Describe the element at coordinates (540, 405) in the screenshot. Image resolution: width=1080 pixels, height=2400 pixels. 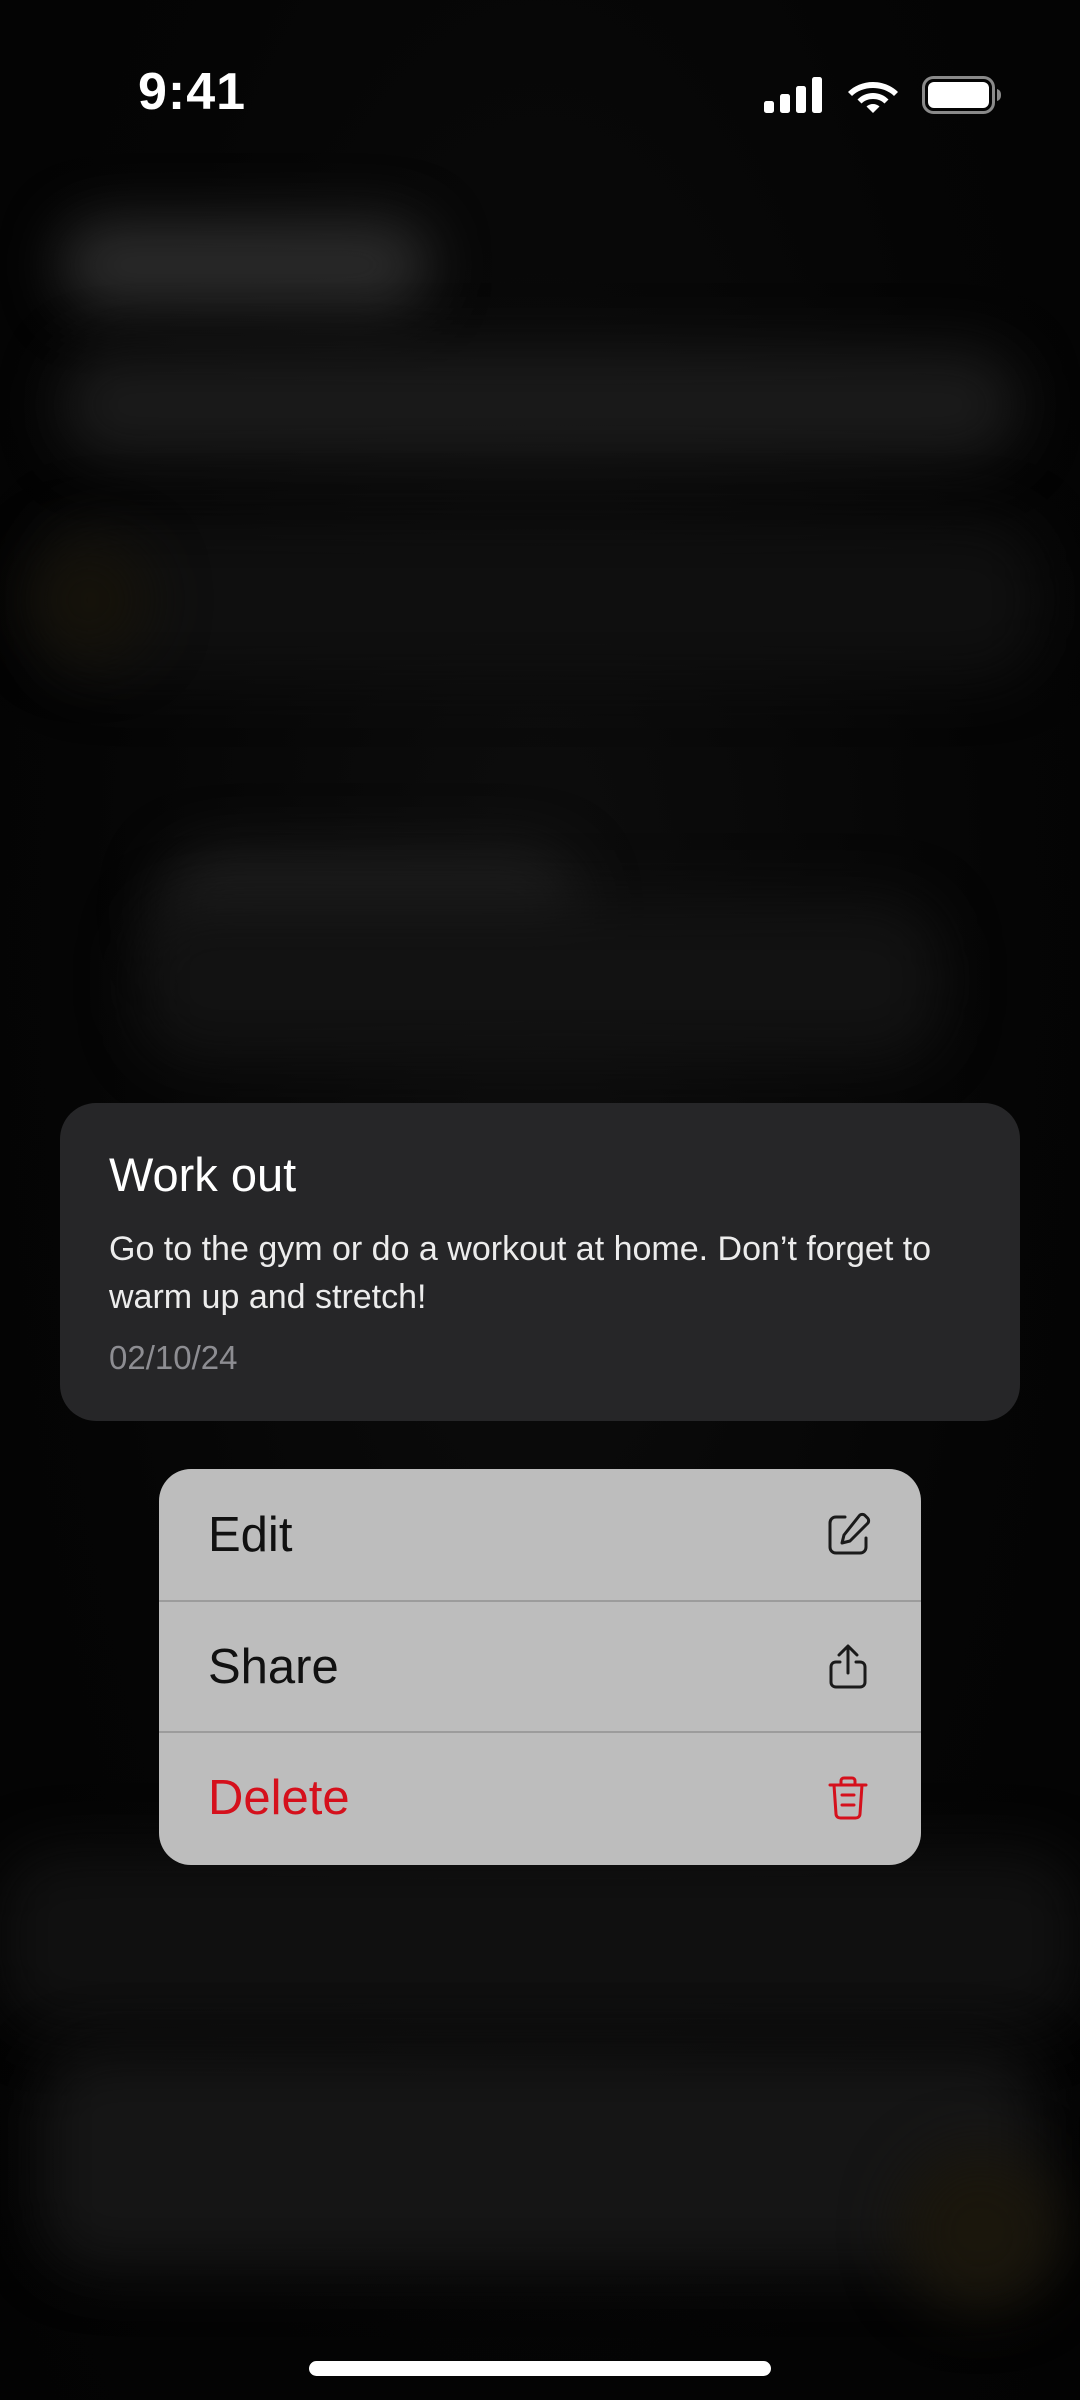
I see `blurred-background-searchbar` at that location.